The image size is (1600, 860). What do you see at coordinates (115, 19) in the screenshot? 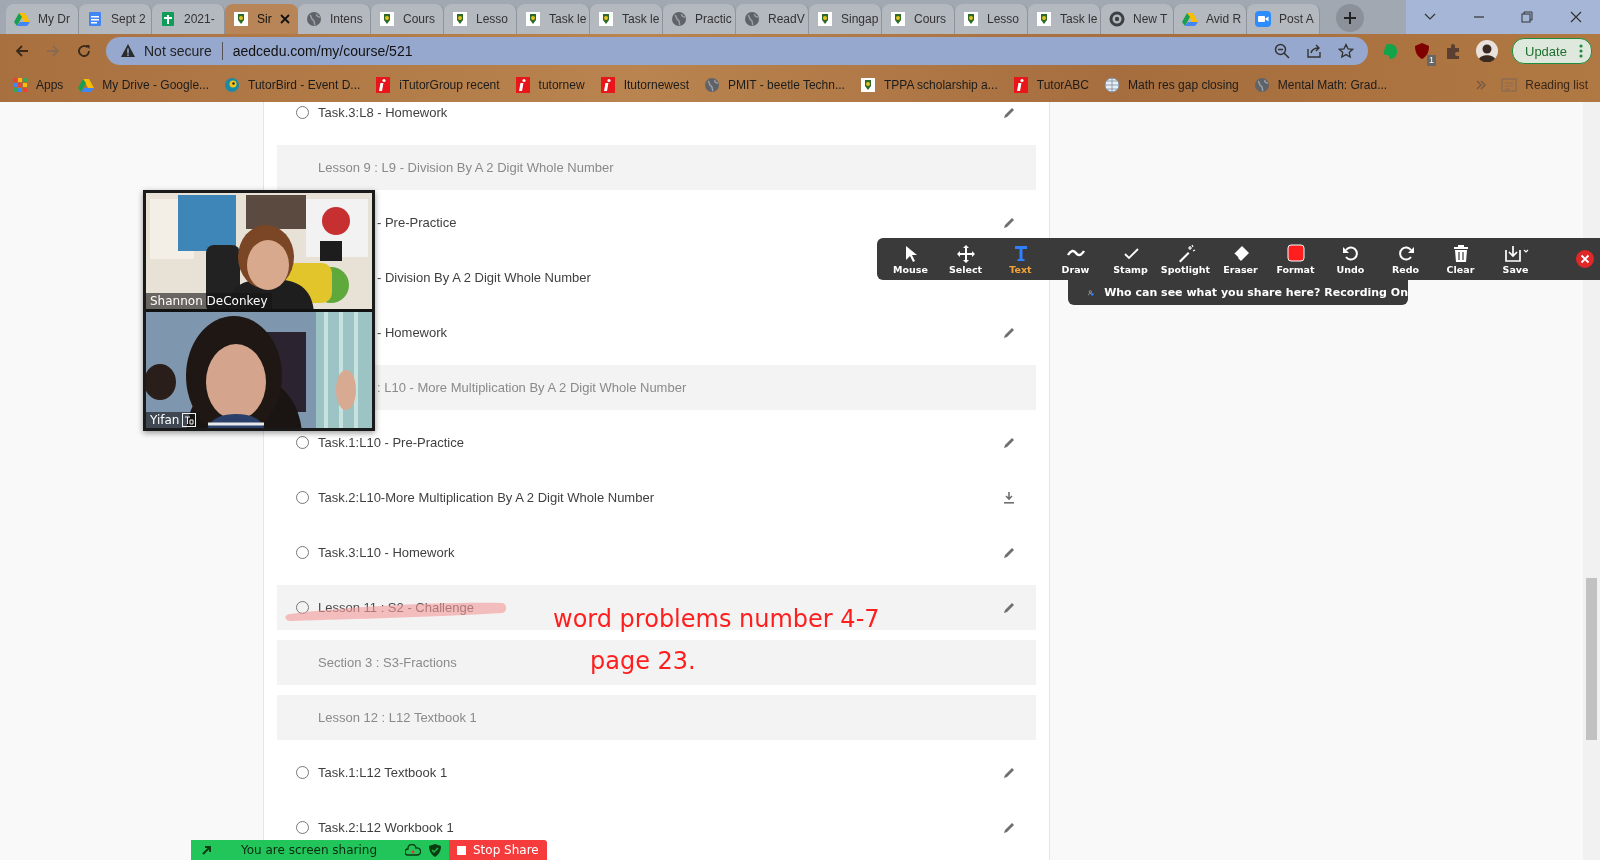
I see `browser-tab: Sept 2` at bounding box center [115, 19].